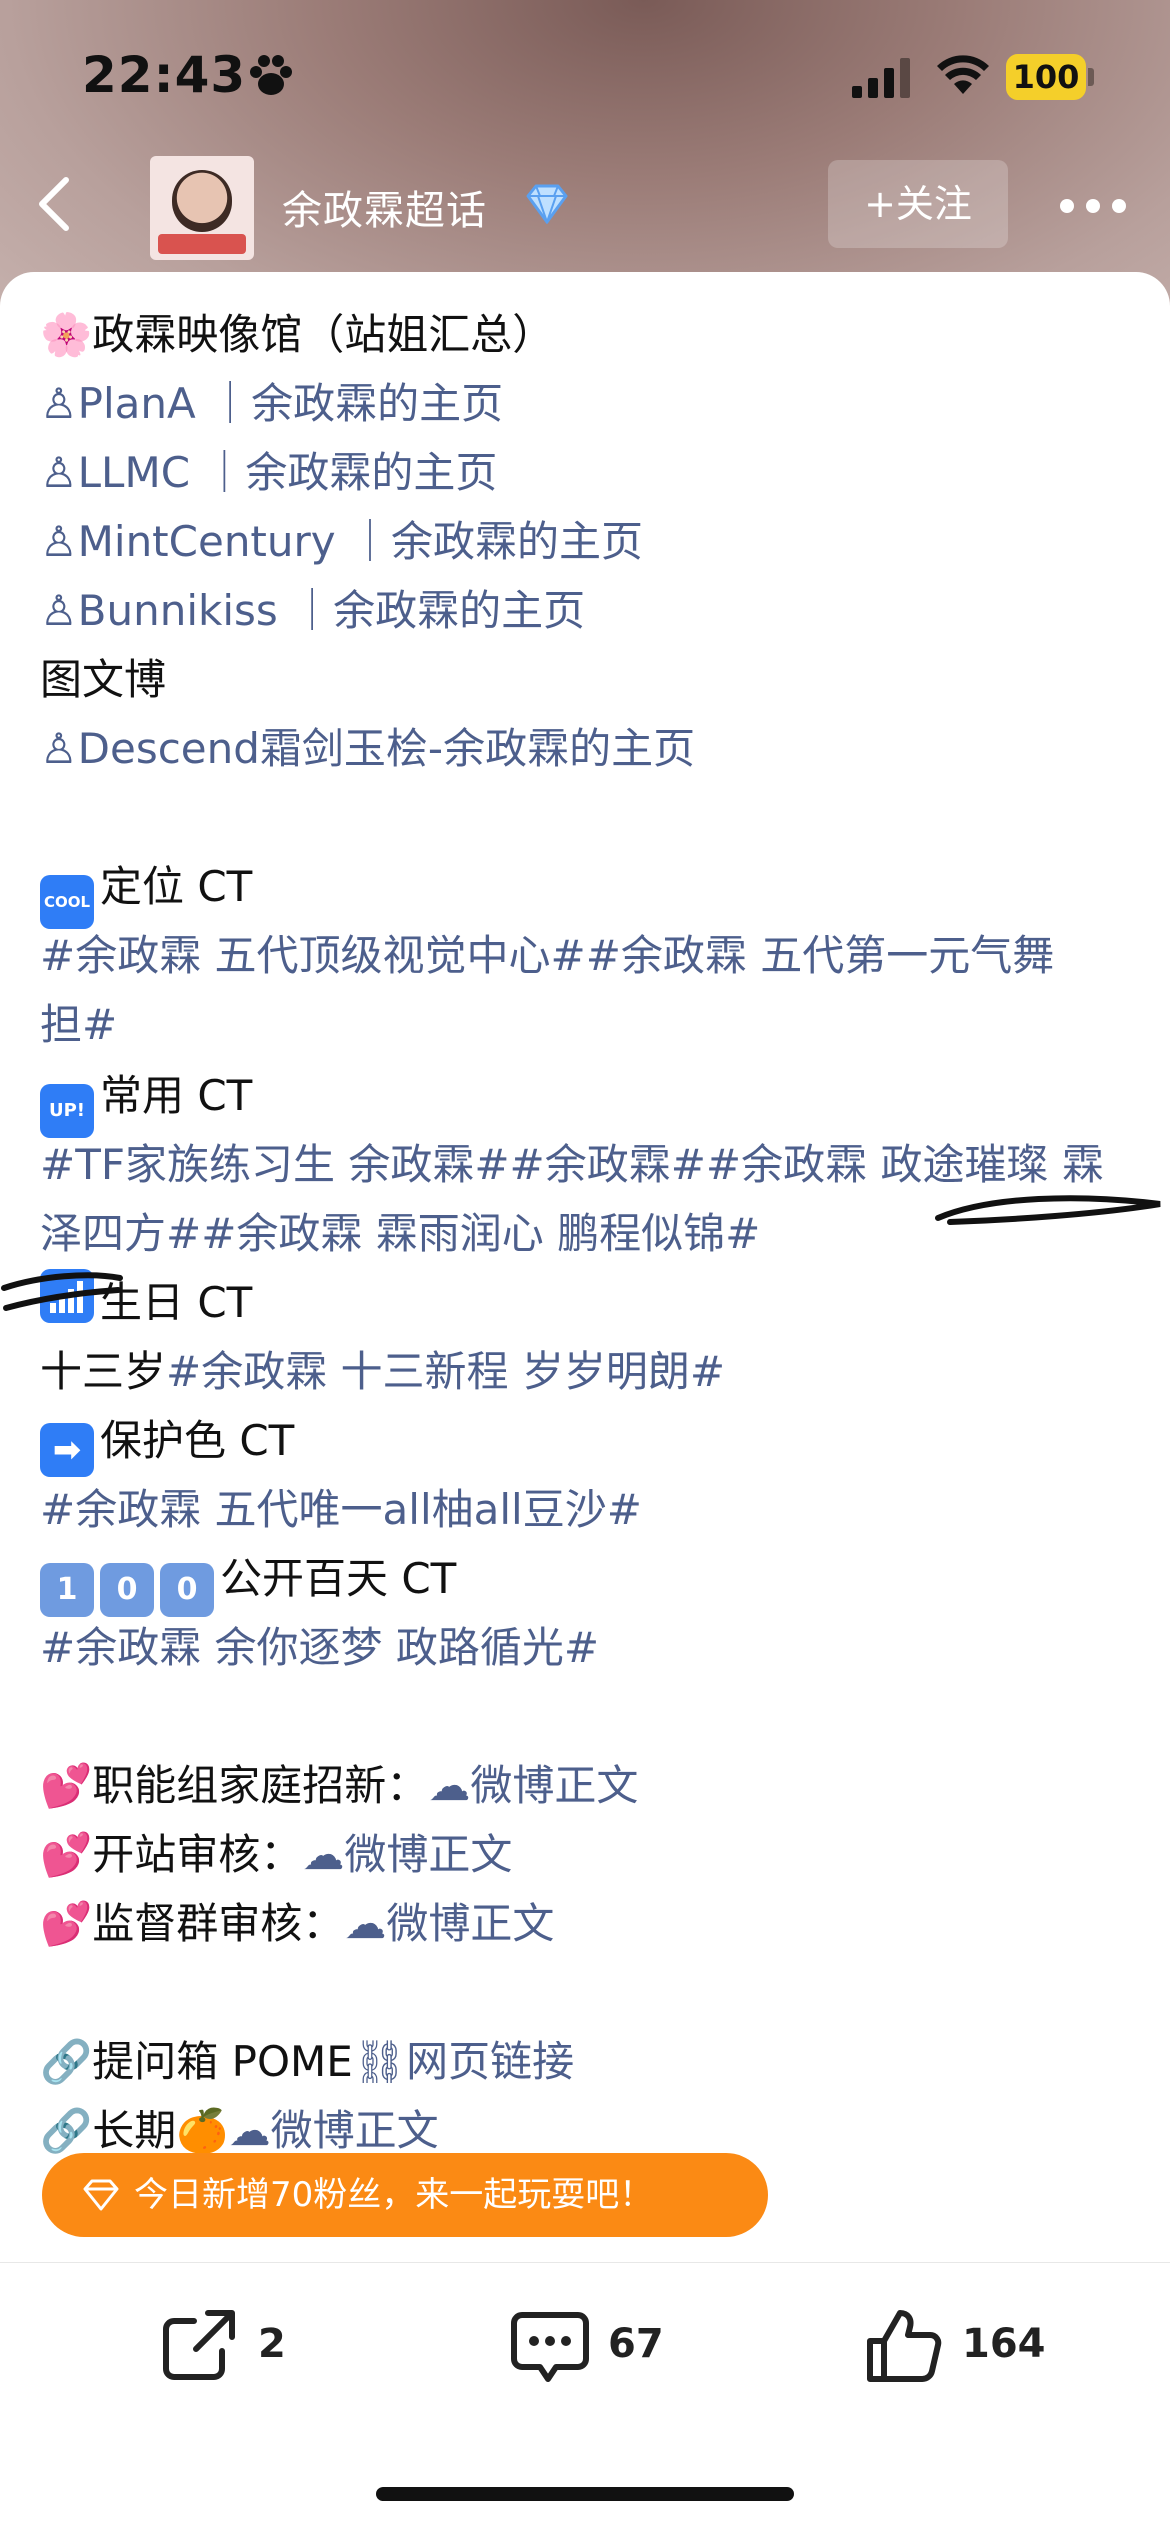 The height and width of the screenshot is (2532, 1170). What do you see at coordinates (323, 334) in the screenshot?
I see `intro-heading-text: 政霖映像馆（站姐汇总）` at bounding box center [323, 334].